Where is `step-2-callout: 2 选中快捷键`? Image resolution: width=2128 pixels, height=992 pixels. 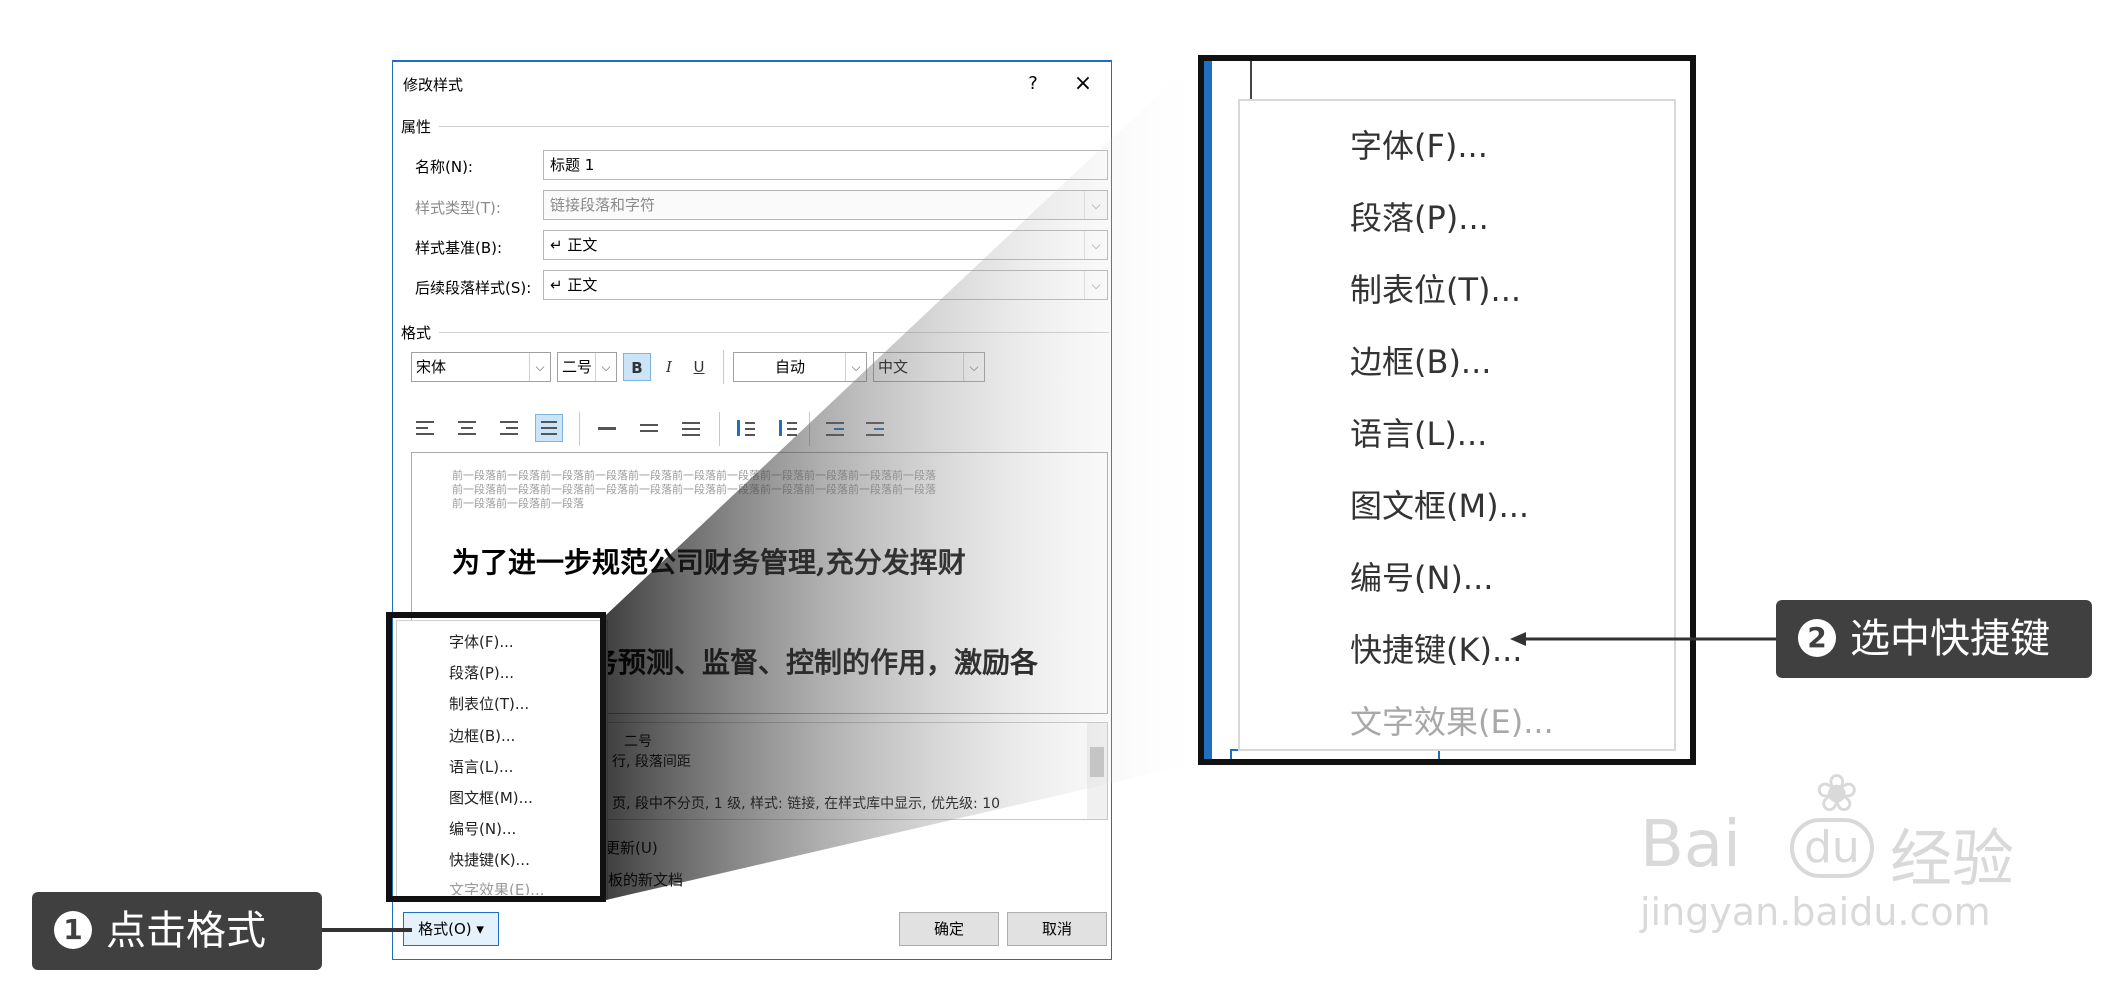 step-2-callout: 2 选中快捷键 is located at coordinates (1934, 639).